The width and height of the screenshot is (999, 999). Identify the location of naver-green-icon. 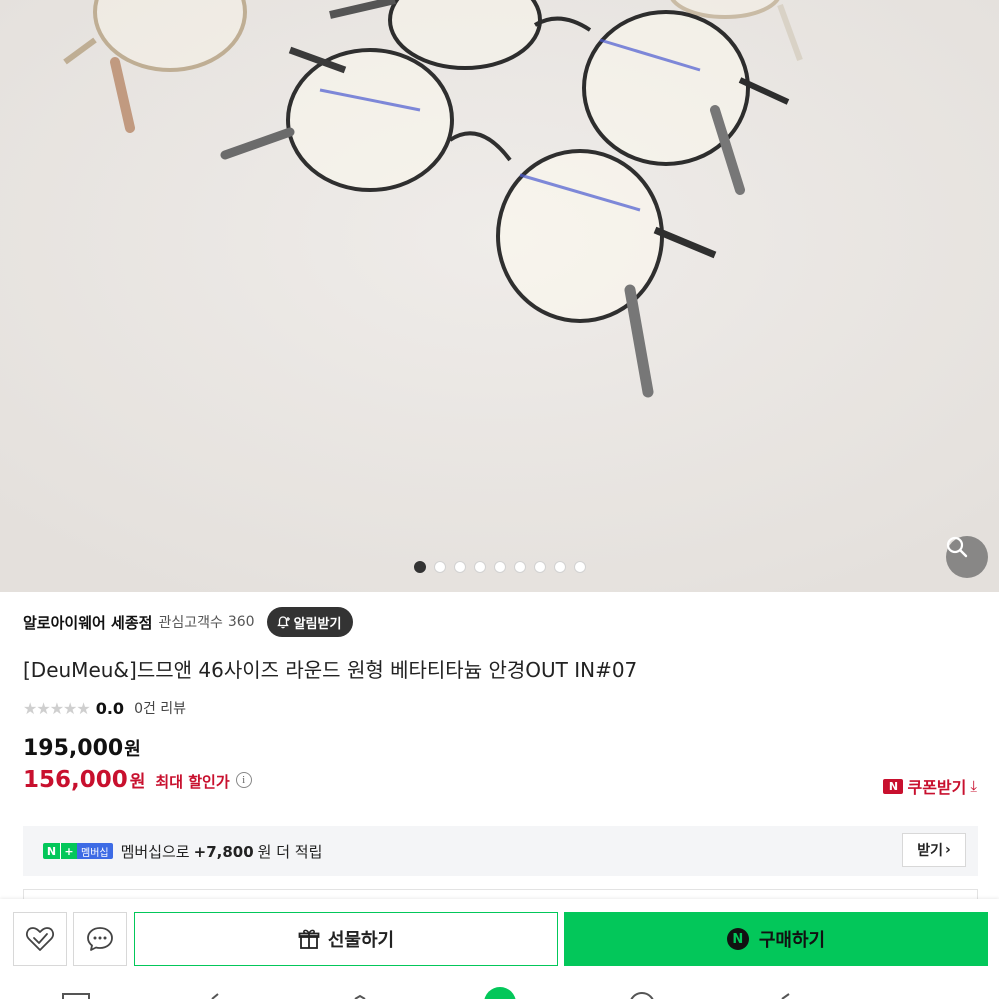
(500, 993).